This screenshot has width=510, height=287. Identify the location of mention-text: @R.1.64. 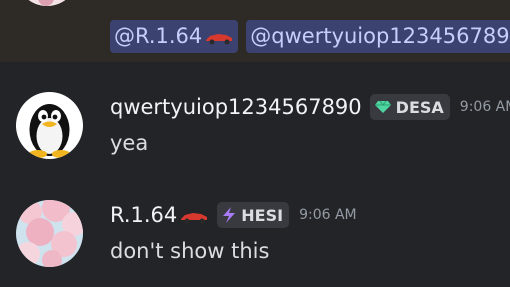
(158, 36).